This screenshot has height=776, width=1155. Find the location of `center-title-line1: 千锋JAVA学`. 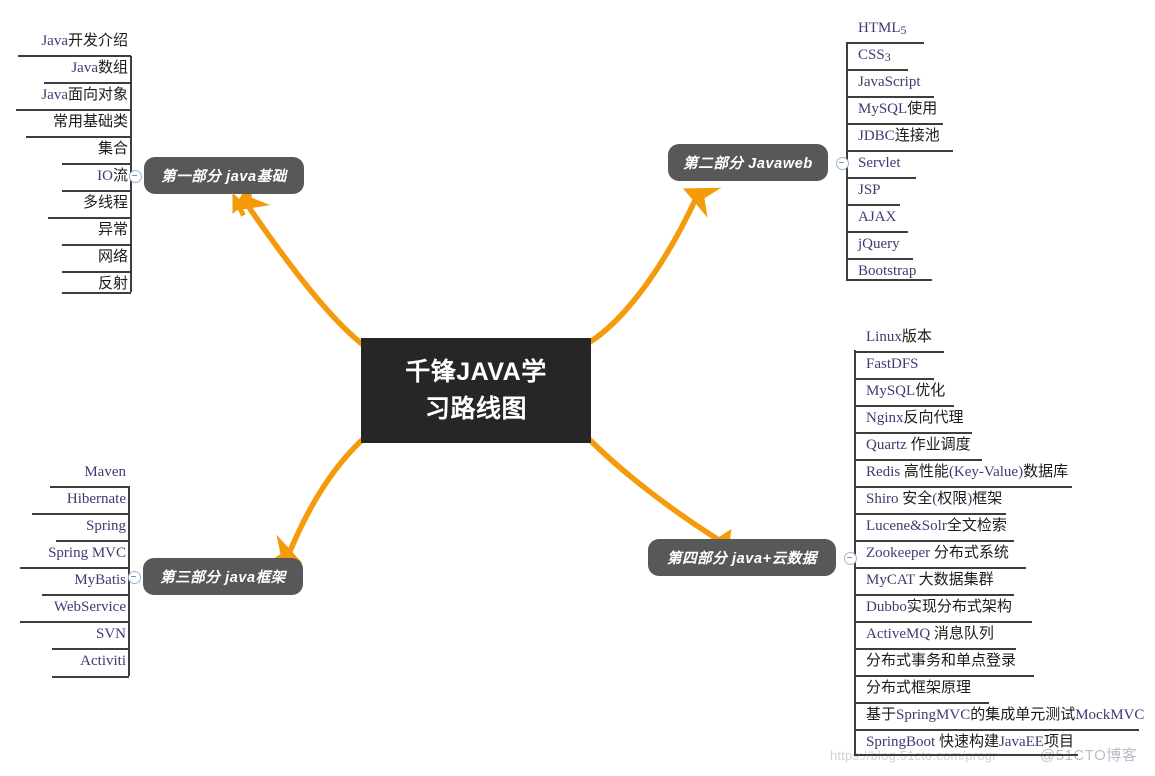

center-title-line1: 千锋JAVA学 is located at coordinates (476, 372).